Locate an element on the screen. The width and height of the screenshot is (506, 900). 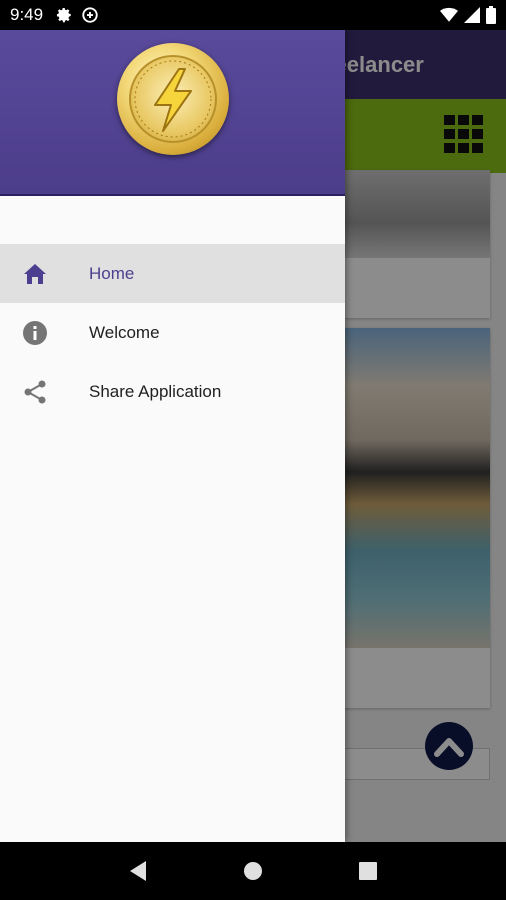
menu-item-share: Share Application is located at coordinates (172, 391).